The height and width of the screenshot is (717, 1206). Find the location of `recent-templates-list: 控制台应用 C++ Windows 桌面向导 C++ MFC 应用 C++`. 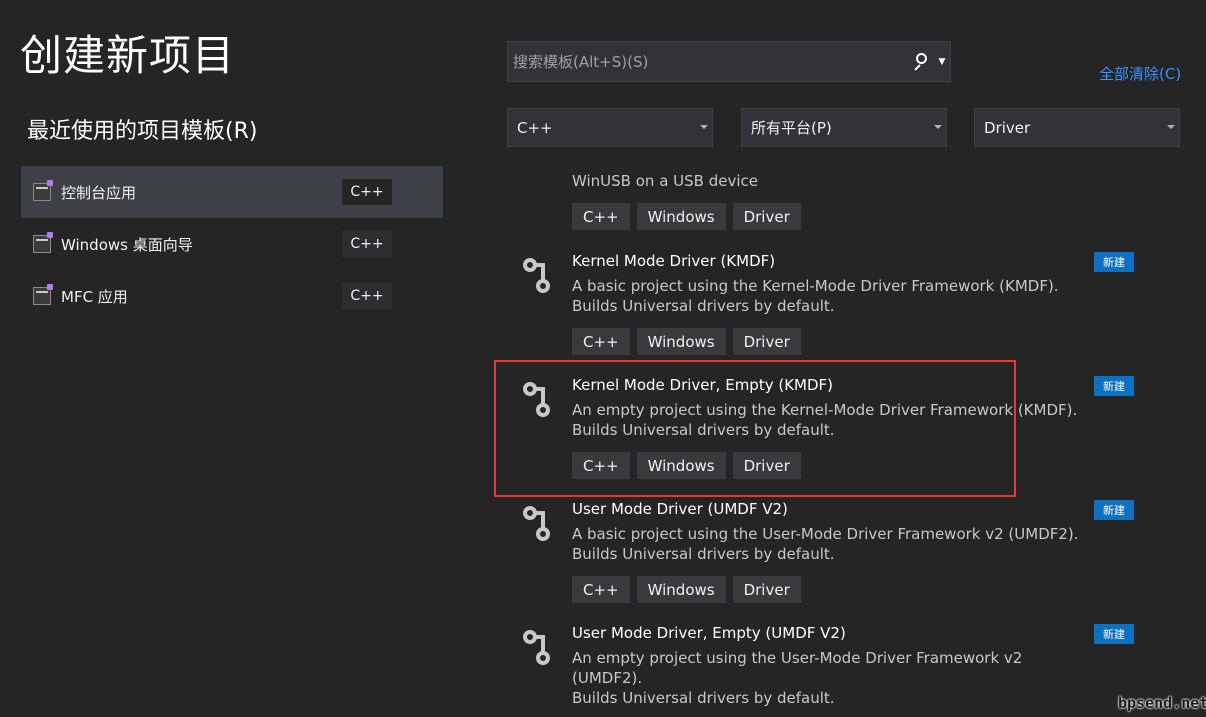

recent-templates-list: 控制台应用 C++ Windows 桌面向导 C++ MFC 应用 C++ is located at coordinates (232, 244).